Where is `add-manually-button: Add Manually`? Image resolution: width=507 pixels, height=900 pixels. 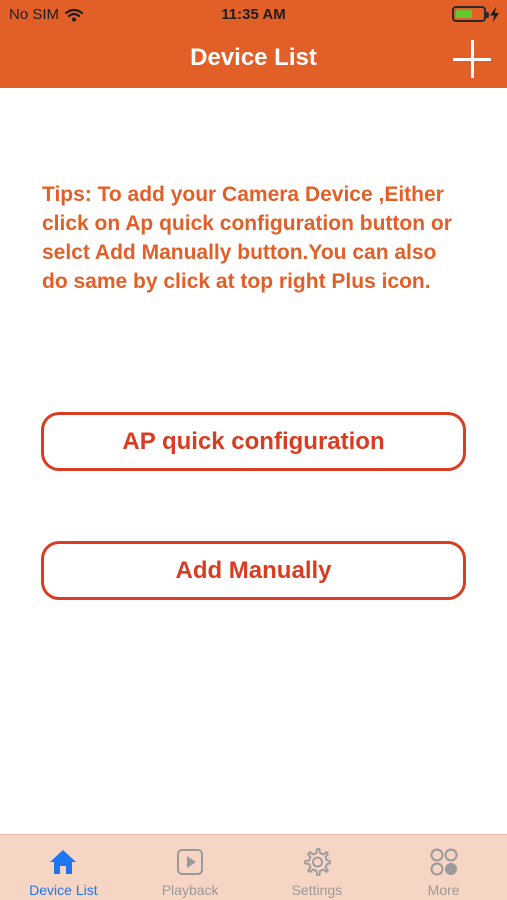
add-manually-button: Add Manually is located at coordinates (253, 570).